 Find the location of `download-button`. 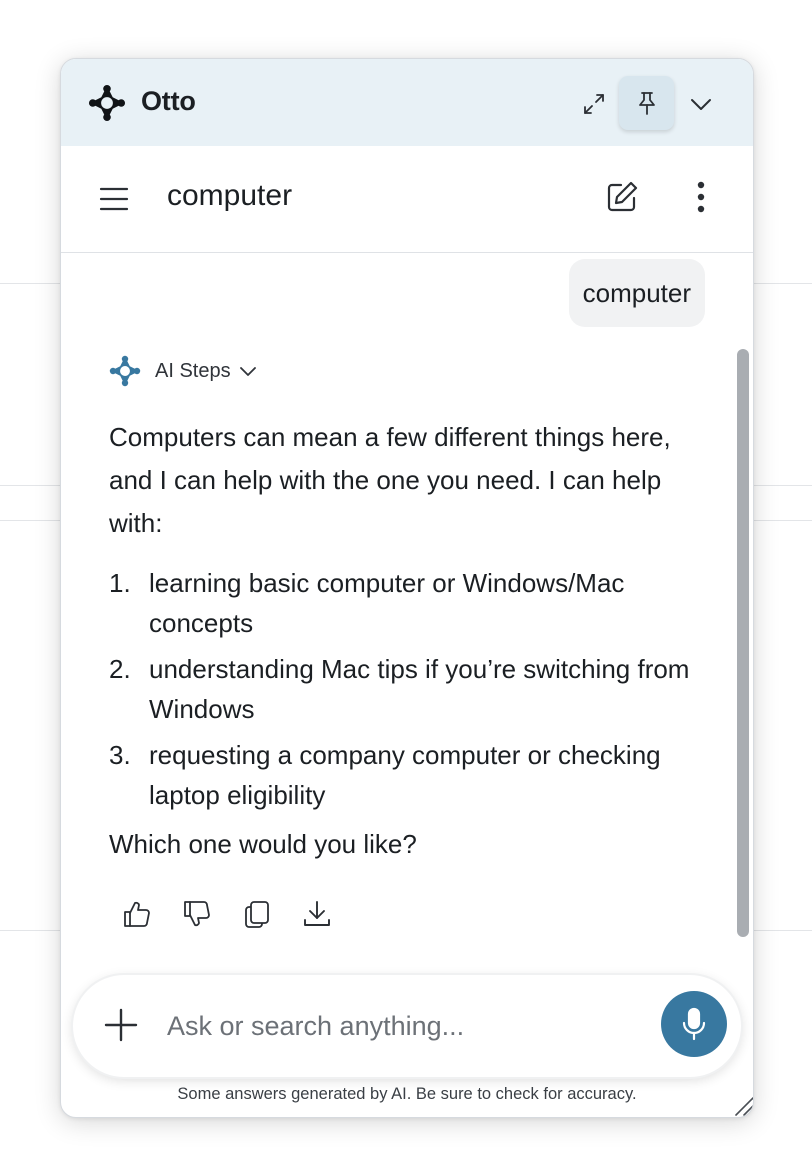

download-button is located at coordinates (317, 914).